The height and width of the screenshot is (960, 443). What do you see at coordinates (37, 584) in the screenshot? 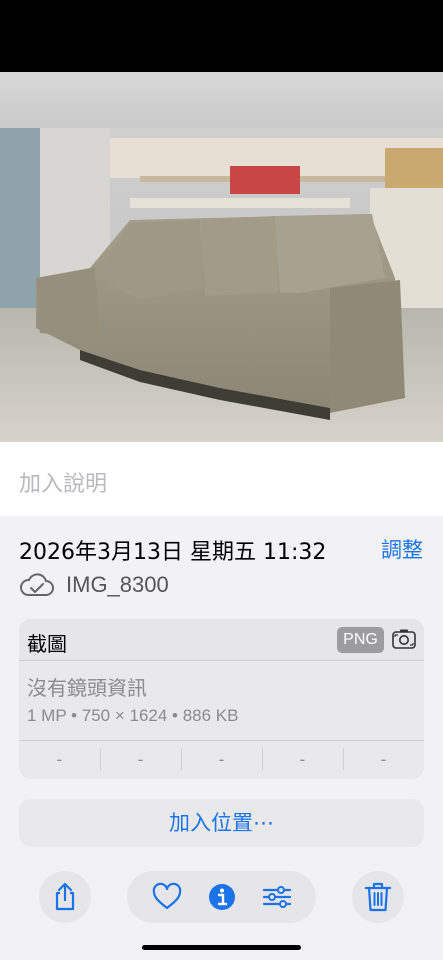
I see `icloud-icon` at bounding box center [37, 584].